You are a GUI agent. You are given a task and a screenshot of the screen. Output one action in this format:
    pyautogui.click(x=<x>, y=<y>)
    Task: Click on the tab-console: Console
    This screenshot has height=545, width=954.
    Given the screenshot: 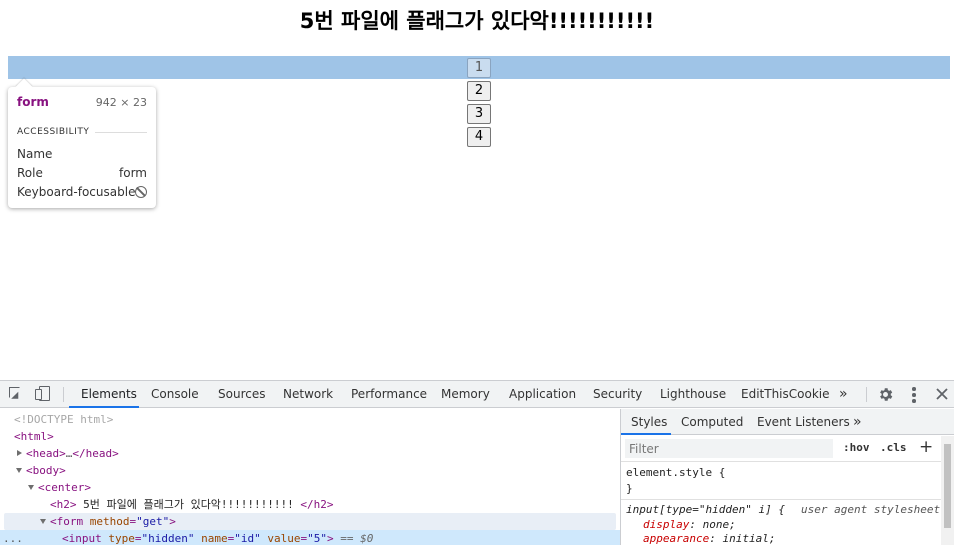 What is the action you would take?
    pyautogui.click(x=175, y=394)
    